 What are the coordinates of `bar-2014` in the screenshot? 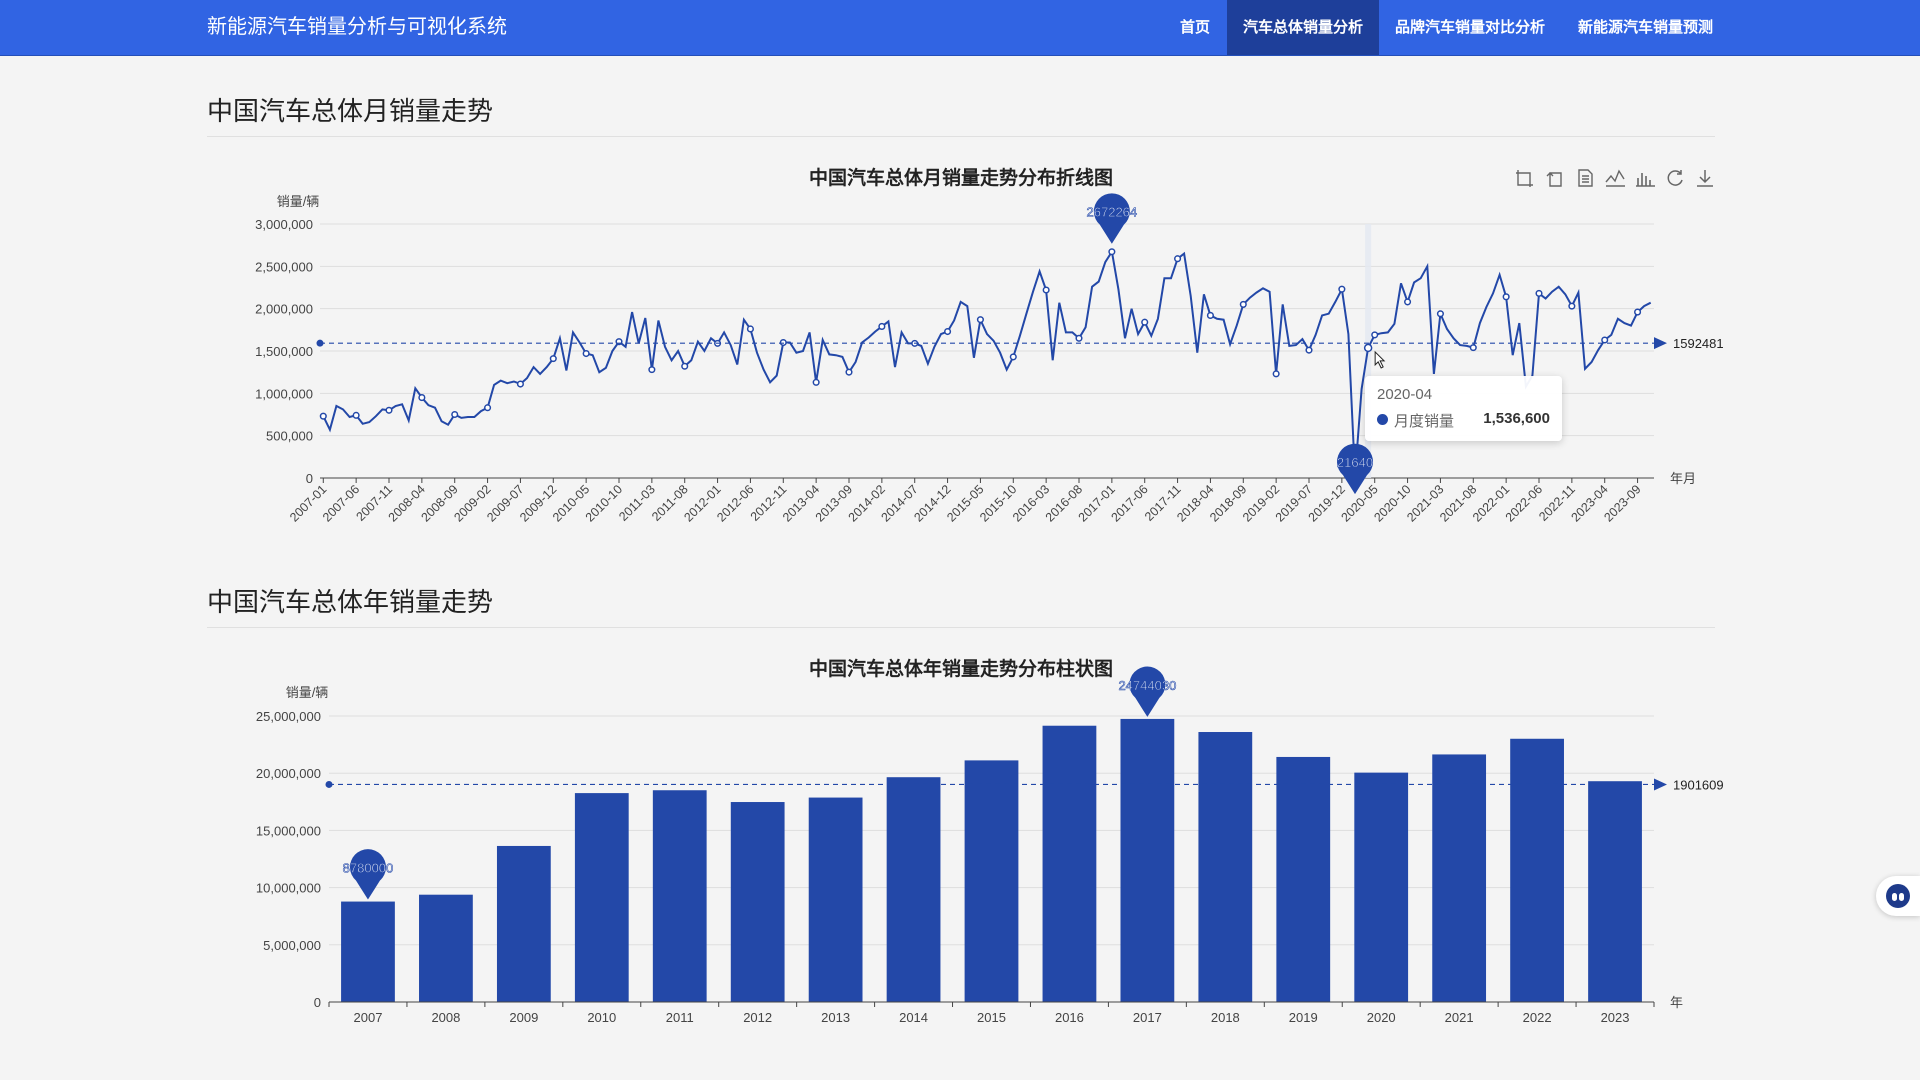 It's located at (913, 889).